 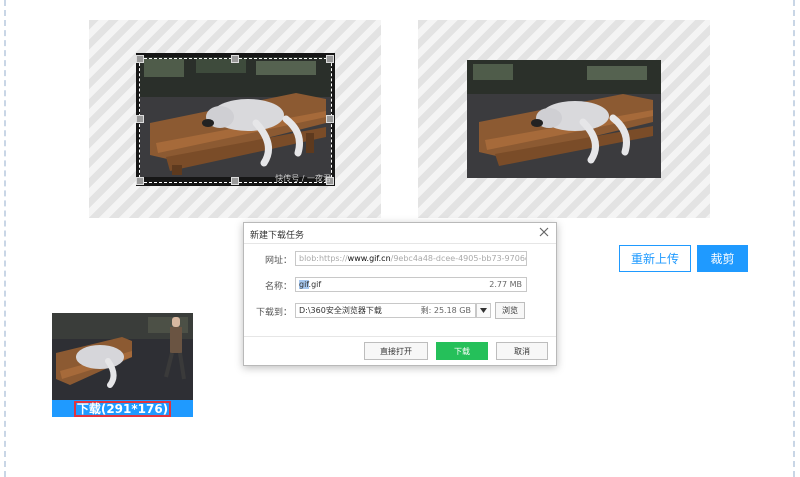 I want to click on name-label: 名称：, so click(x=278, y=287).